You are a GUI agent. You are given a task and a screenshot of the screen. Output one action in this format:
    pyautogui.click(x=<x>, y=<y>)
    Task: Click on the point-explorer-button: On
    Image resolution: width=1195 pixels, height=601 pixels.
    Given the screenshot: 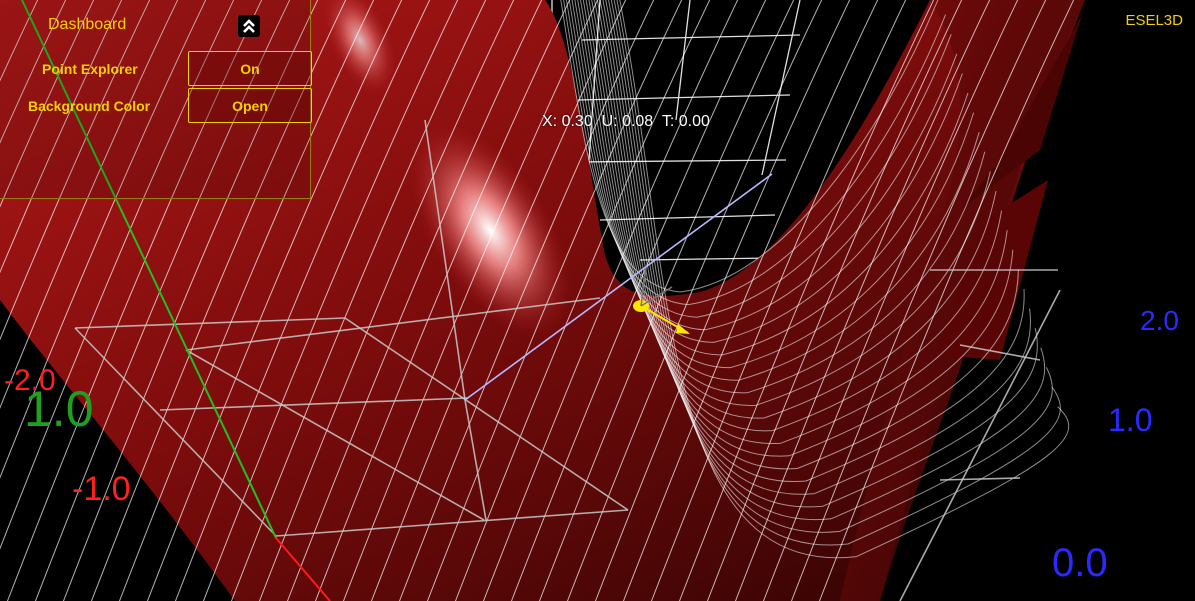 What is the action you would take?
    pyautogui.click(x=250, y=68)
    